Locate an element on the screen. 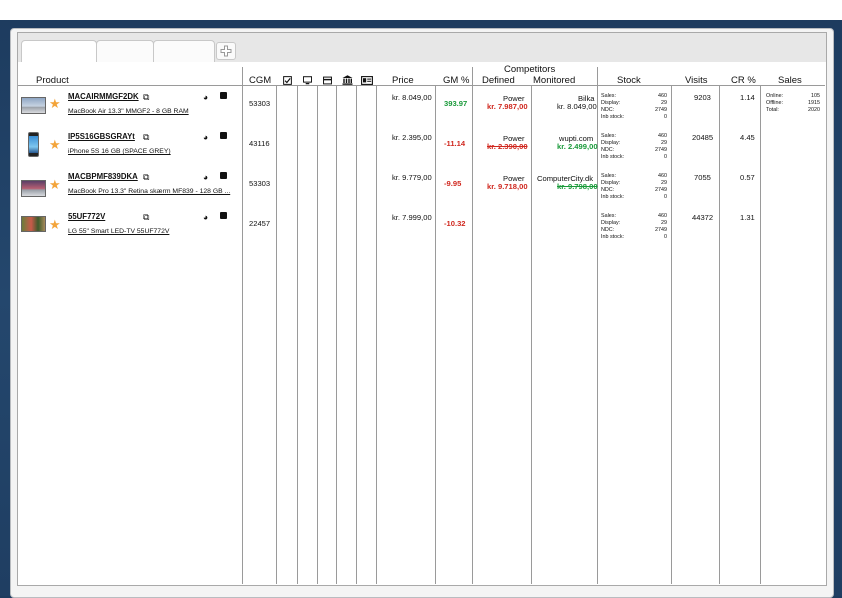 This screenshot has width=842, height=598. product-name-link: LG 55" Smart LED-TV 55UF772V is located at coordinates (118, 231).